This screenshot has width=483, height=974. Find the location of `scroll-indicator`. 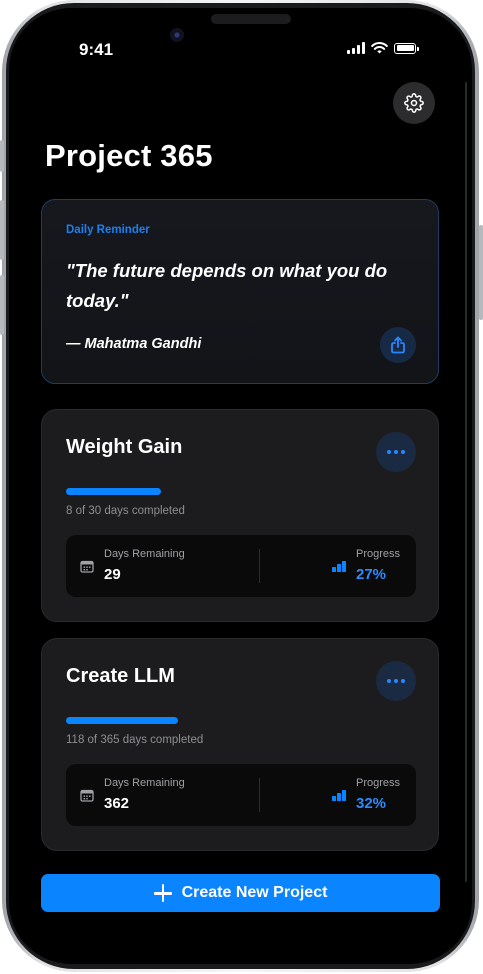

scroll-indicator is located at coordinates (466, 482).